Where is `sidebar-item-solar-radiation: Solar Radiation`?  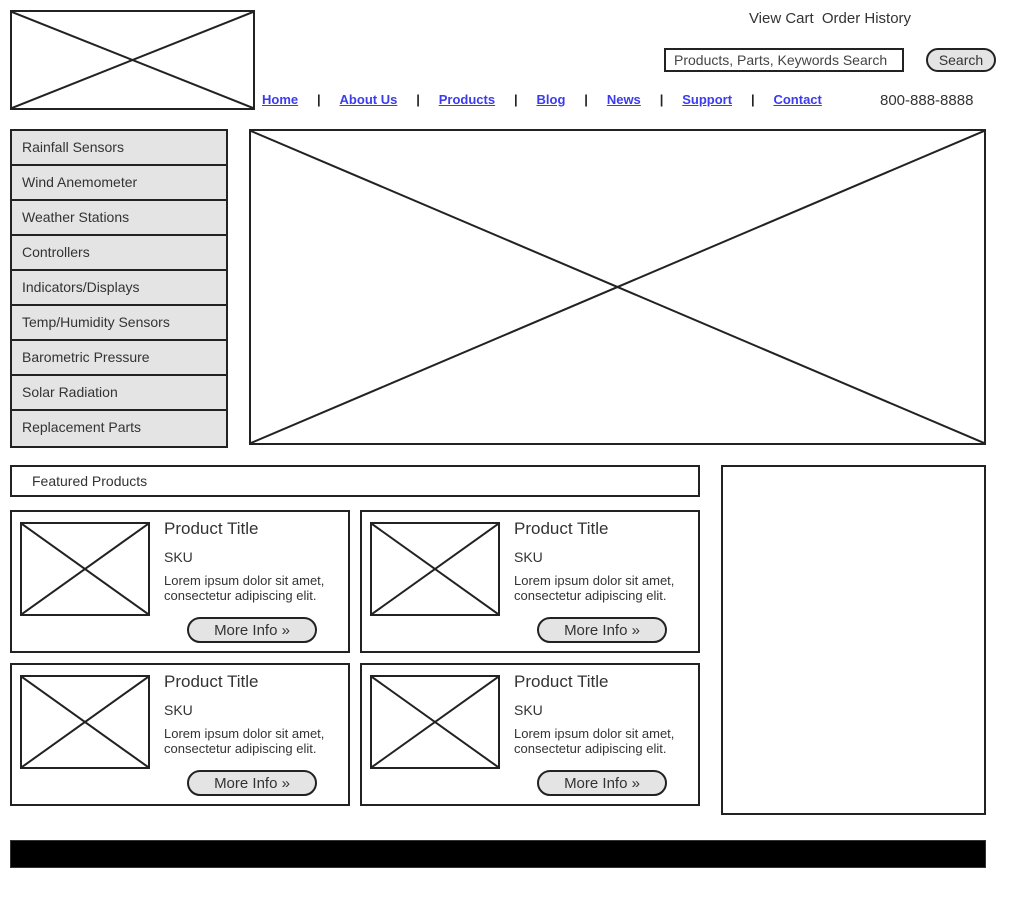
sidebar-item-solar-radiation: Solar Radiation is located at coordinates (119, 393).